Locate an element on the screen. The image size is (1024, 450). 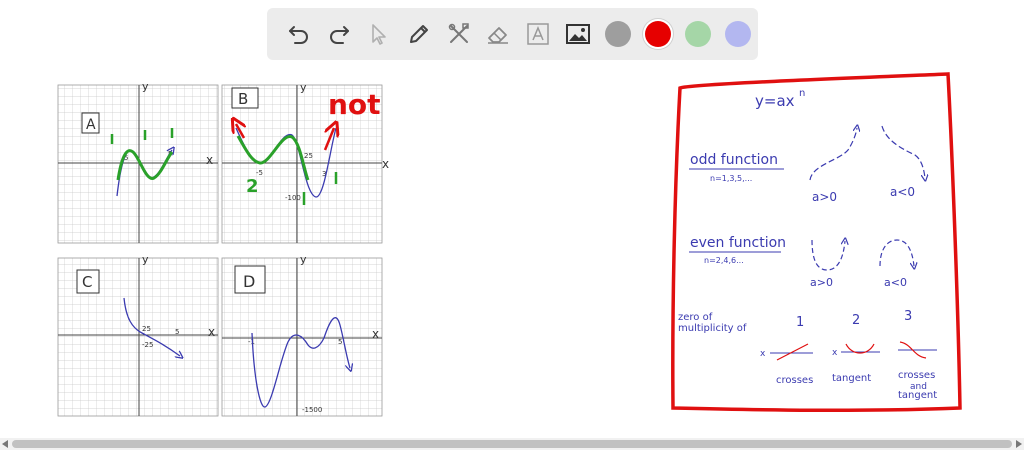
graph-a-x-label: x is located at coordinates (209, 160).